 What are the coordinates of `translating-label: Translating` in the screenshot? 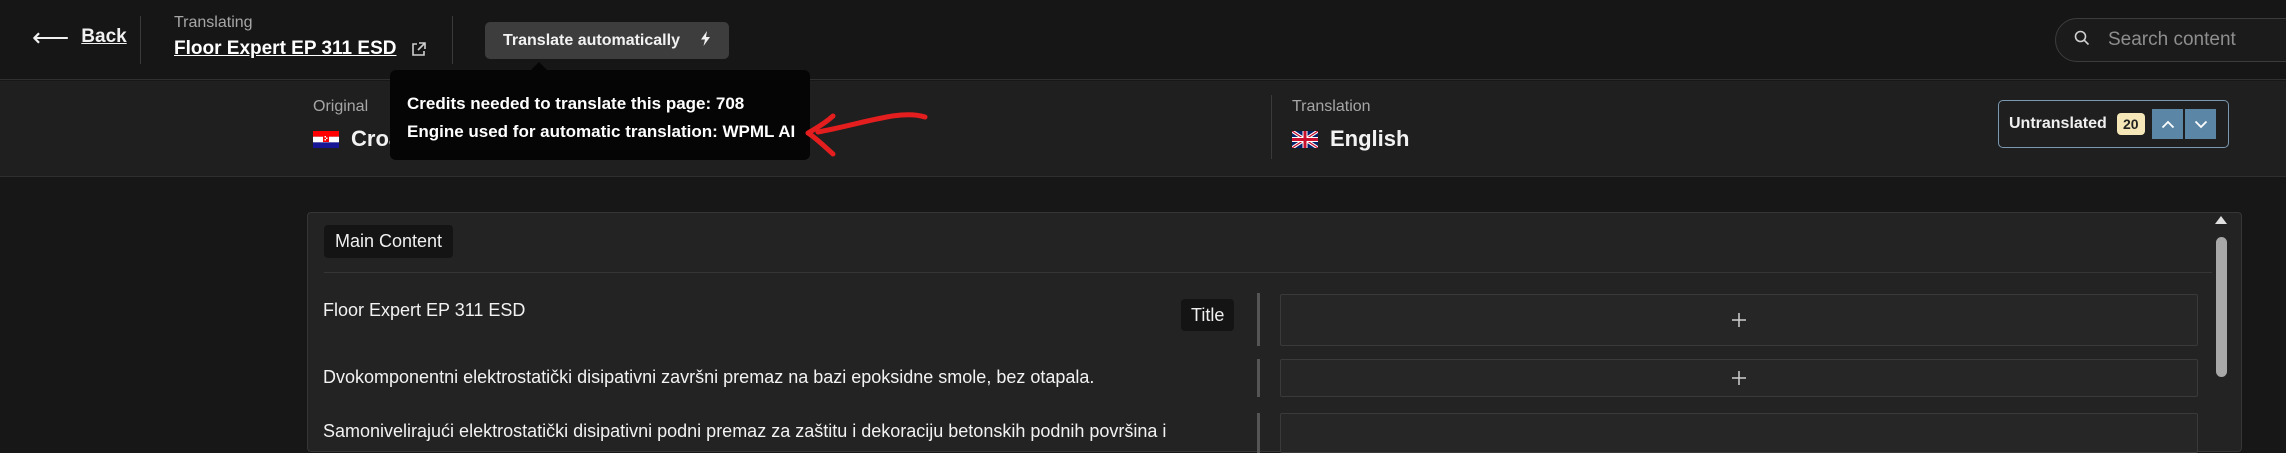 It's located at (213, 22).